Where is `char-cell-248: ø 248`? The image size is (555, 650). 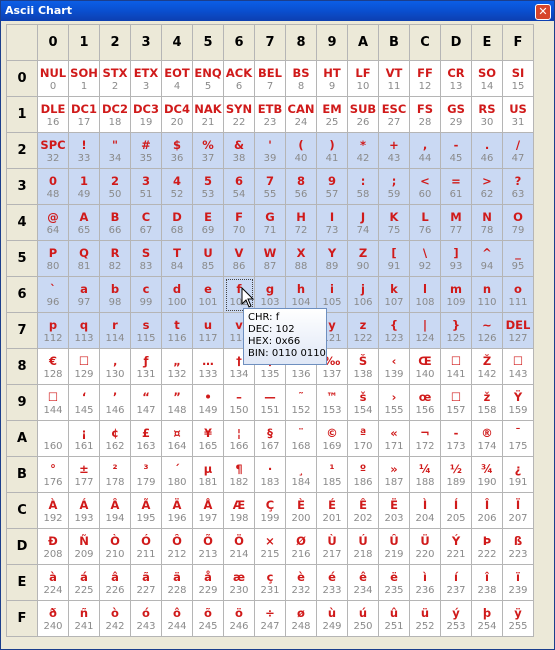
char-cell-248: ø 248 is located at coordinates (301, 618).